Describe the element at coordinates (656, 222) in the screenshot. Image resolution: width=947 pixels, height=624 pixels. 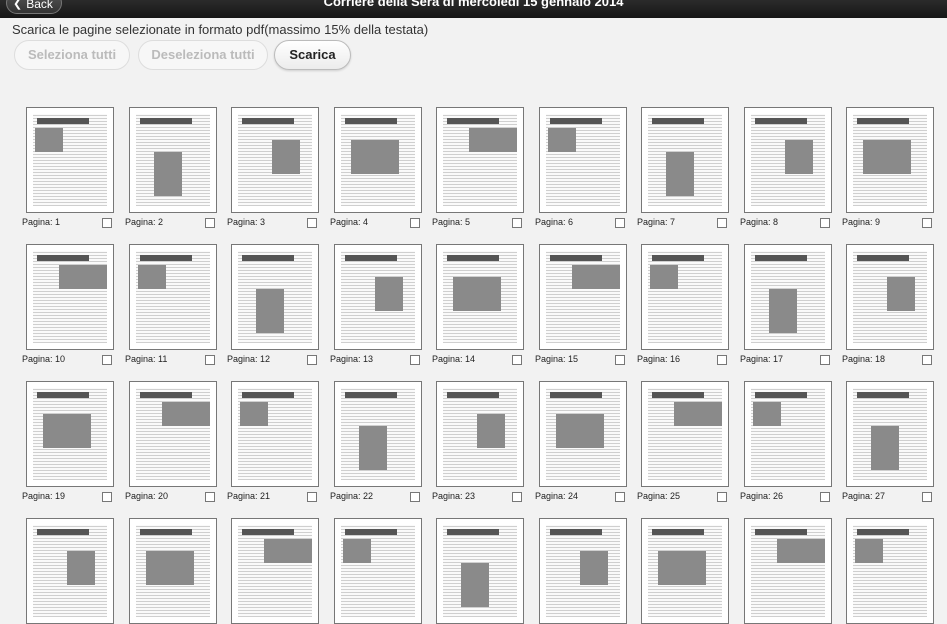
I see `page-label: Pagina: 7` at that location.